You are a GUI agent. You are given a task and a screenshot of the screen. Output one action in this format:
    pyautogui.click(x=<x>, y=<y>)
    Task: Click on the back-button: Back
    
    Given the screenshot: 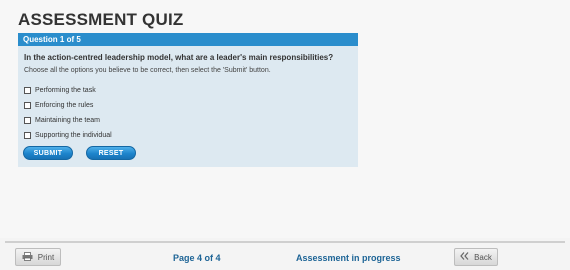 What is the action you would take?
    pyautogui.click(x=476, y=257)
    